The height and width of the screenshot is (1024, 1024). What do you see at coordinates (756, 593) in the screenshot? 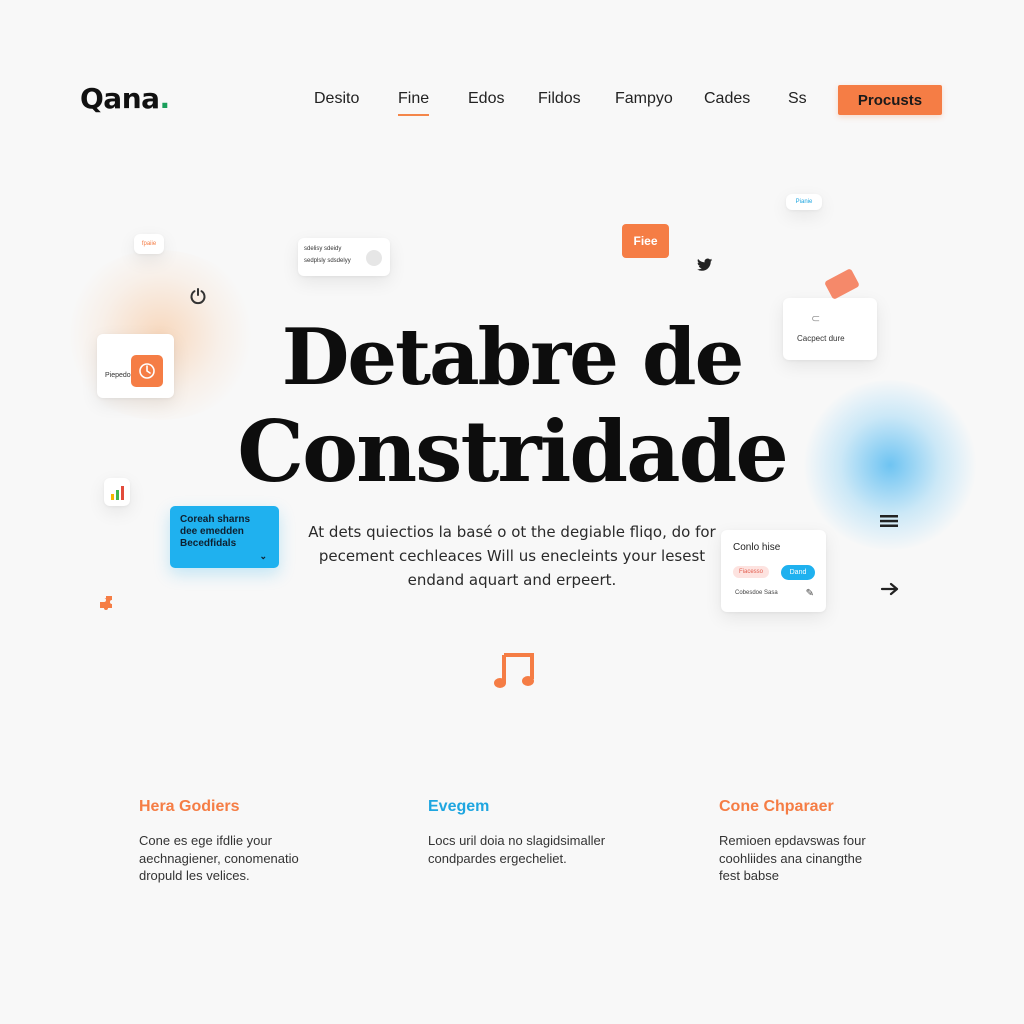
I see `form-card-footer: Cobesdoe Sasa` at bounding box center [756, 593].